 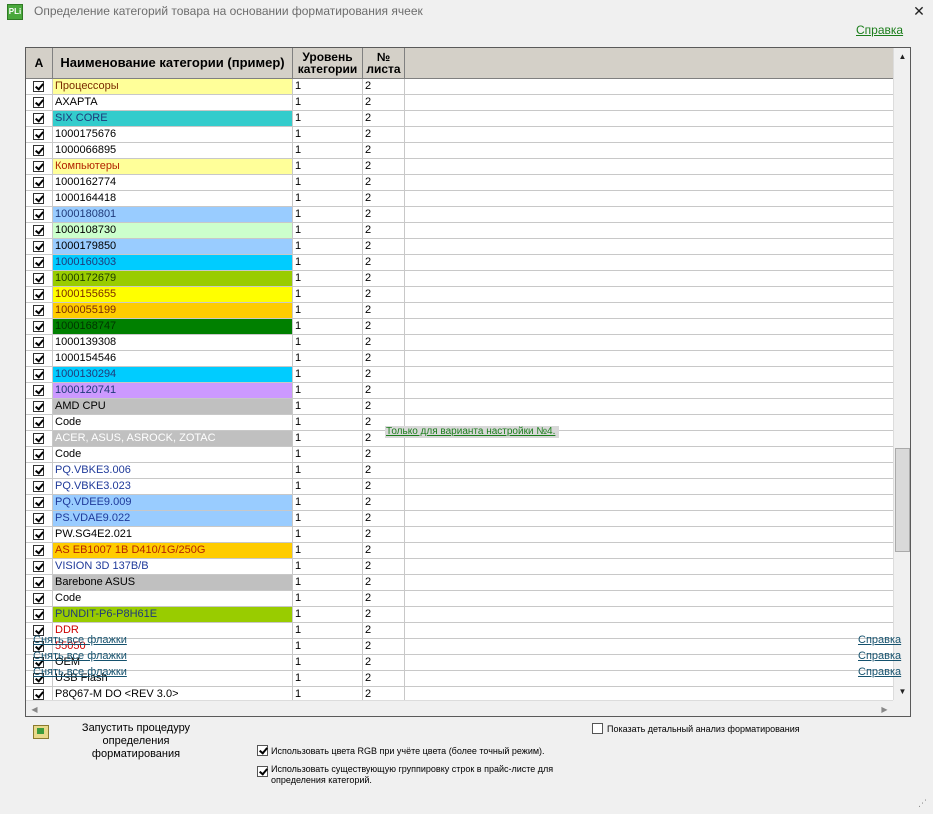 What do you see at coordinates (173, 63) in the screenshot?
I see `column-header-name: Наименование категории (пример)` at bounding box center [173, 63].